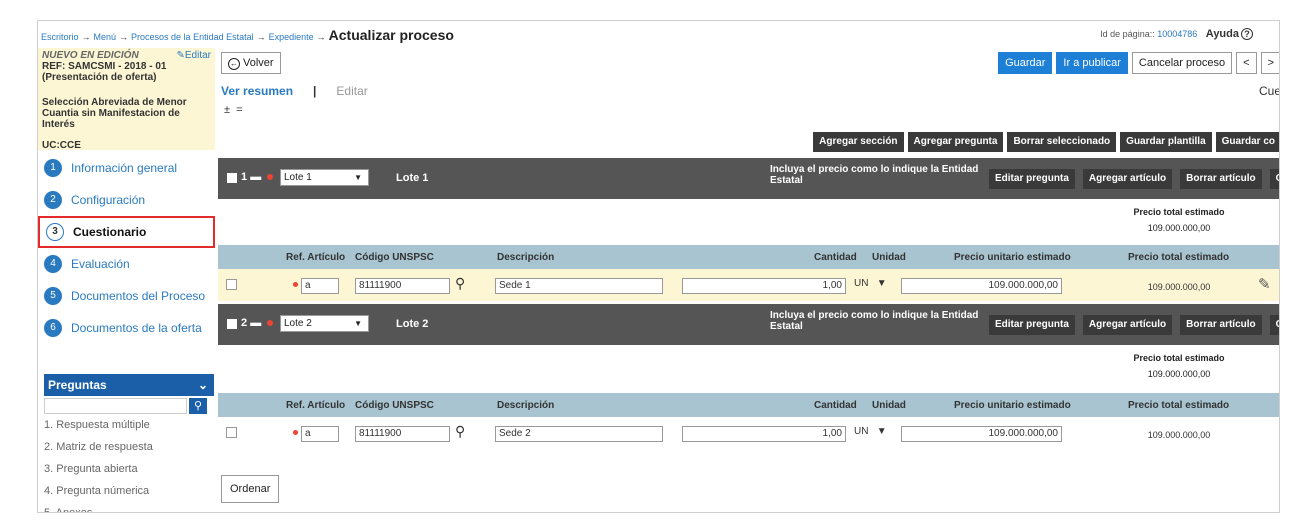  I want to click on lot-number-value: 2, so click(244, 323).